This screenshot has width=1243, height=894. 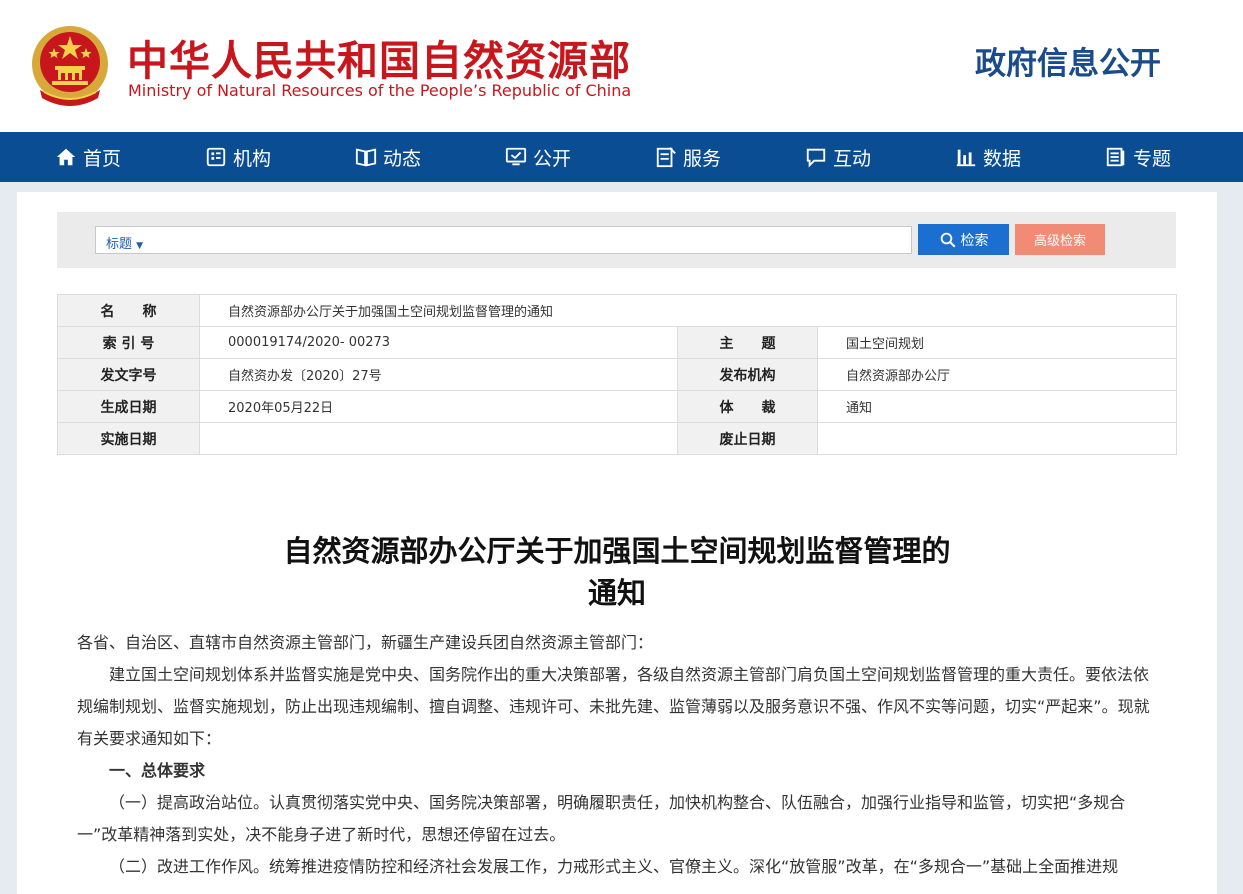 What do you see at coordinates (997, 374) in the screenshot?
I see `meta-value-publisher: 自然资源部办公厅` at bounding box center [997, 374].